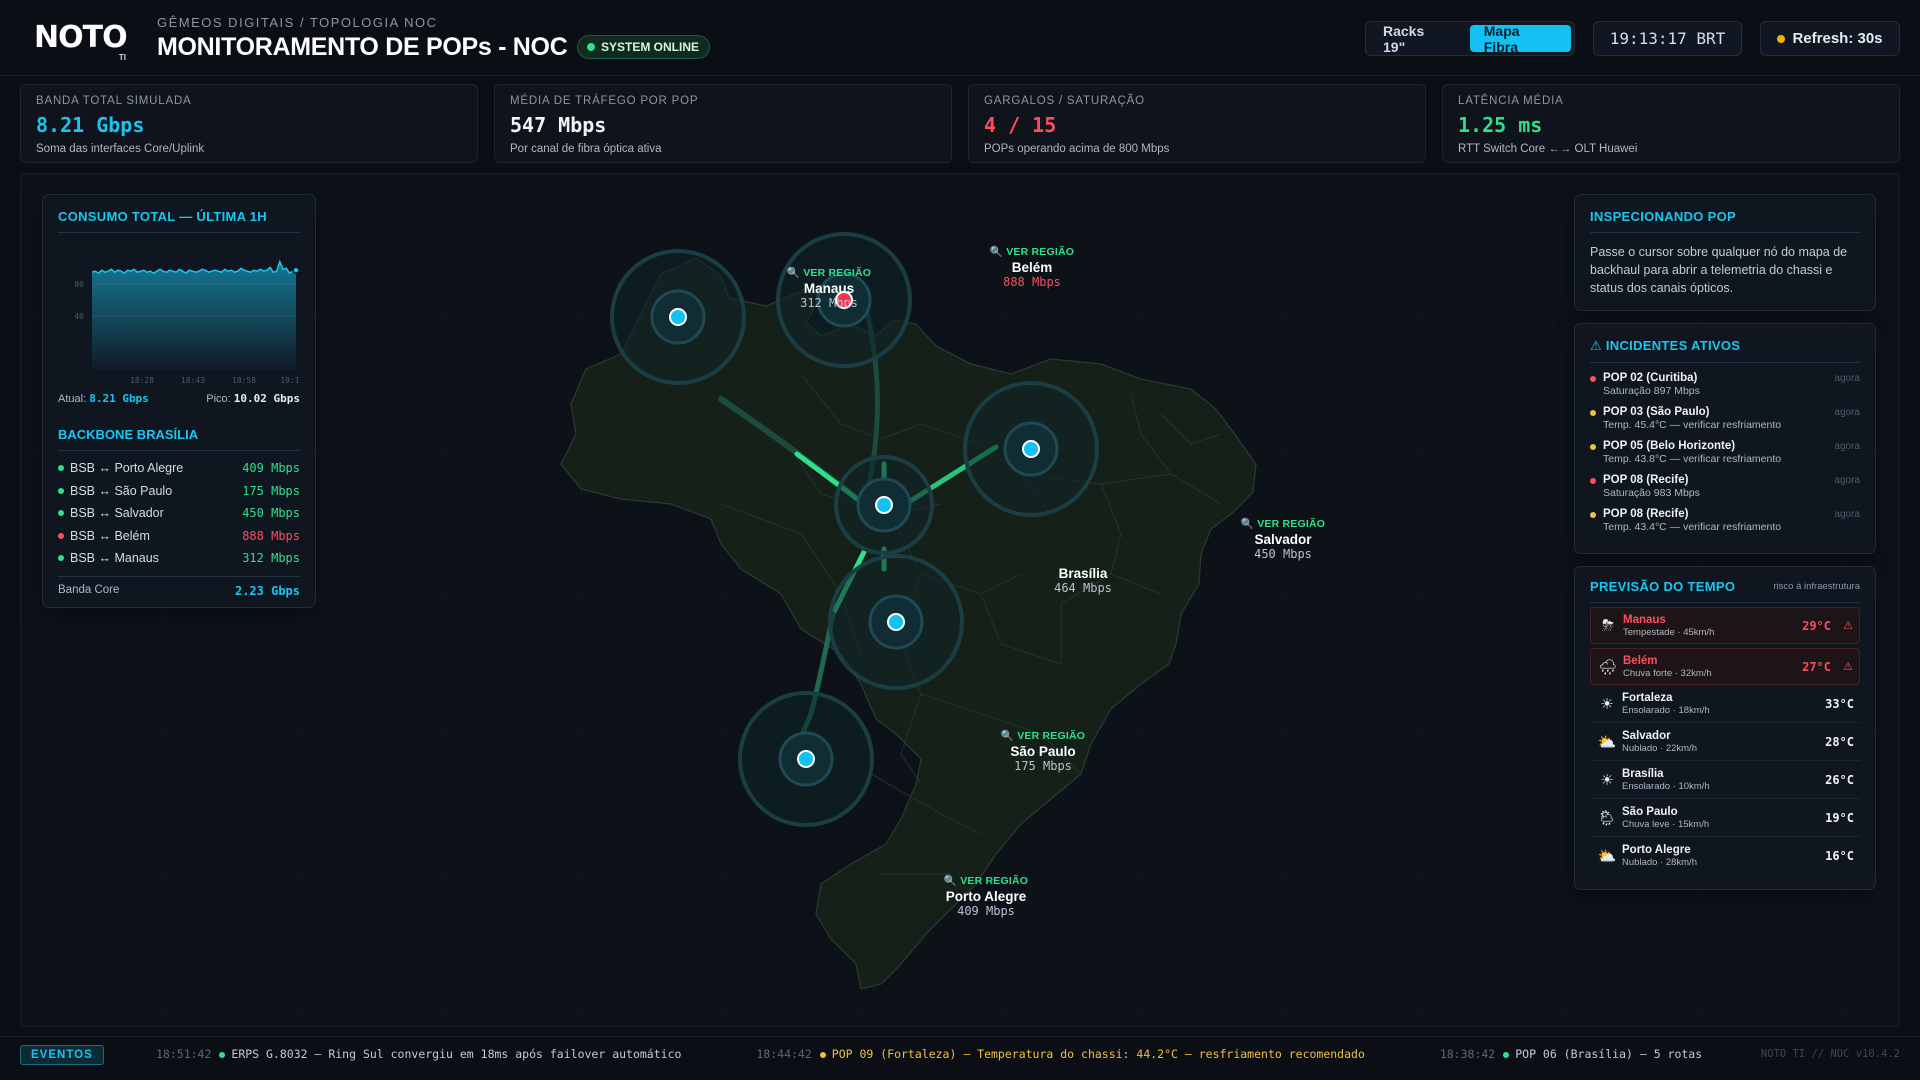 This screenshot has width=1920, height=1080. What do you see at coordinates (678, 317) in the screenshot?
I see `pop-node-manaus` at bounding box center [678, 317].